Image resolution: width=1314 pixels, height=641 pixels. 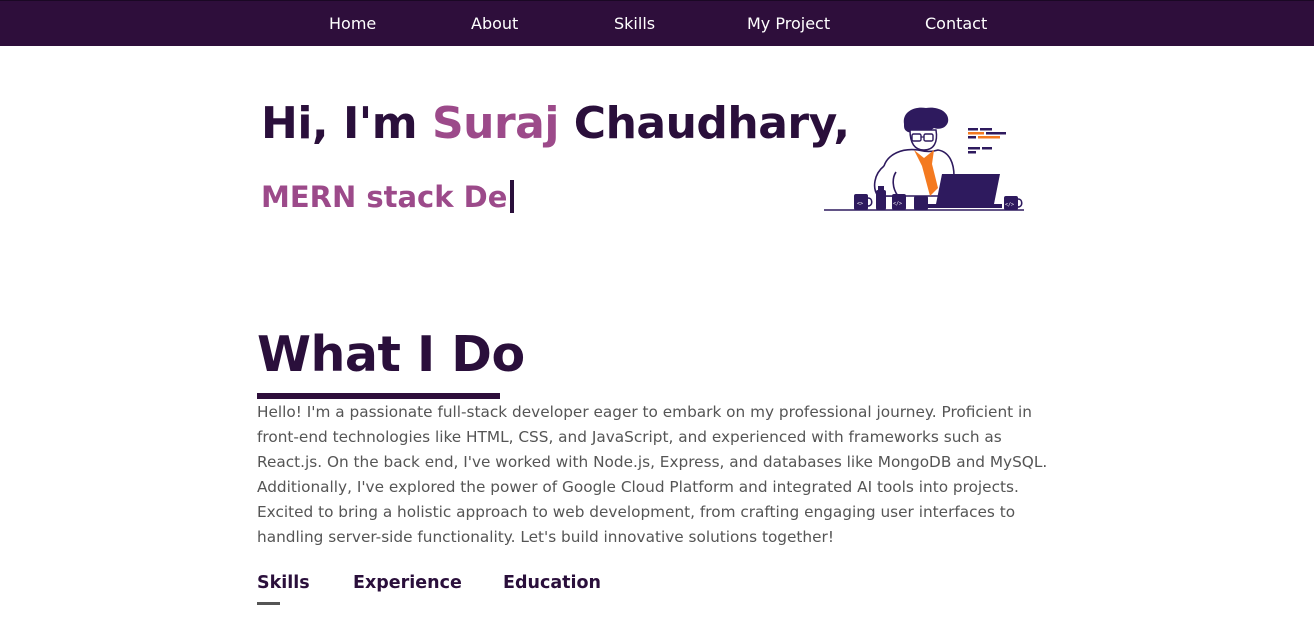 What do you see at coordinates (987, 141) in the screenshot?
I see `code-lines-icon` at bounding box center [987, 141].